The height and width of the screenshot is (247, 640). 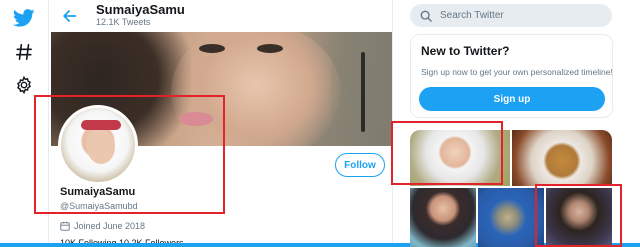 What do you see at coordinates (140, 9) in the screenshot?
I see `header-name: SumaiyaSamu` at bounding box center [140, 9].